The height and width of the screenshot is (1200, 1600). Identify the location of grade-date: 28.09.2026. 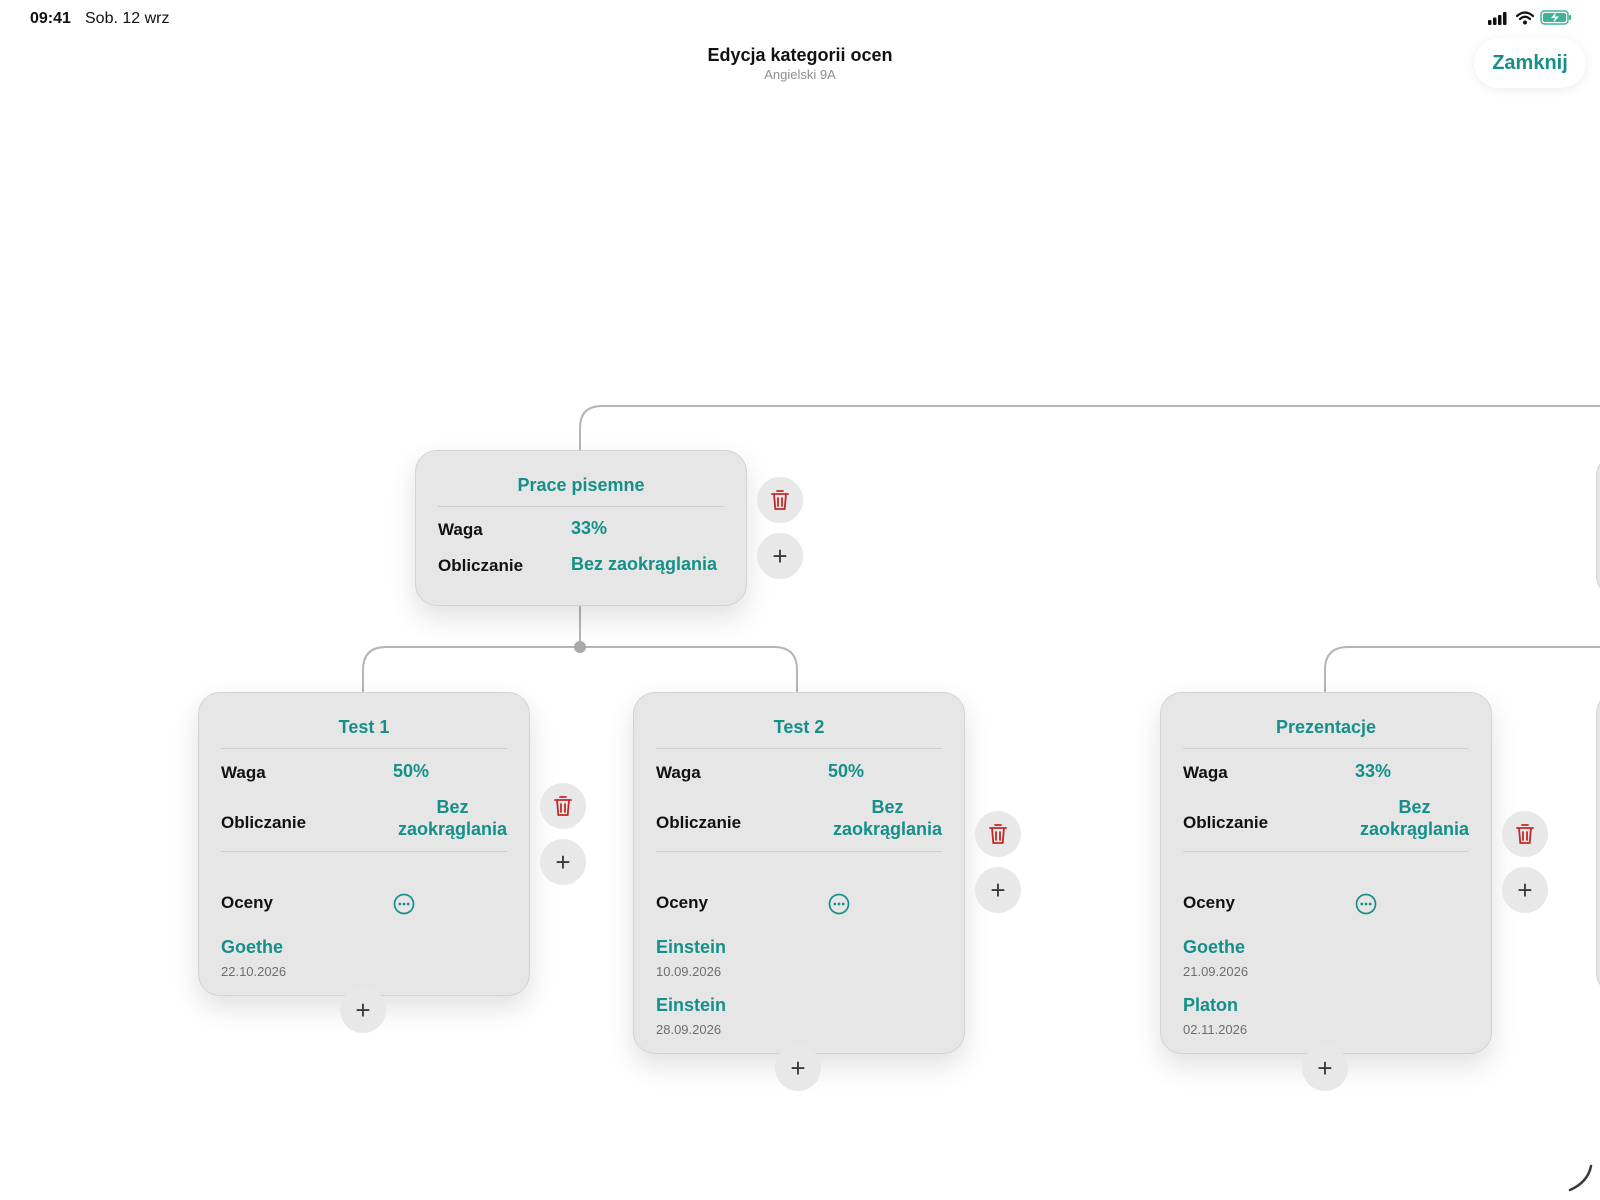
(689, 1029).